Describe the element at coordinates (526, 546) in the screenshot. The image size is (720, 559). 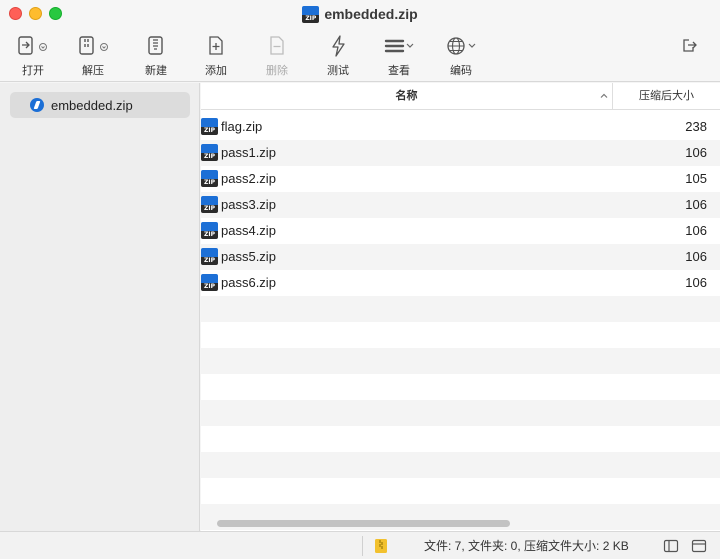
I see `status-summary: 文件: 7, 文件夹: 0, 压缩文件大小: 2 KB` at that location.